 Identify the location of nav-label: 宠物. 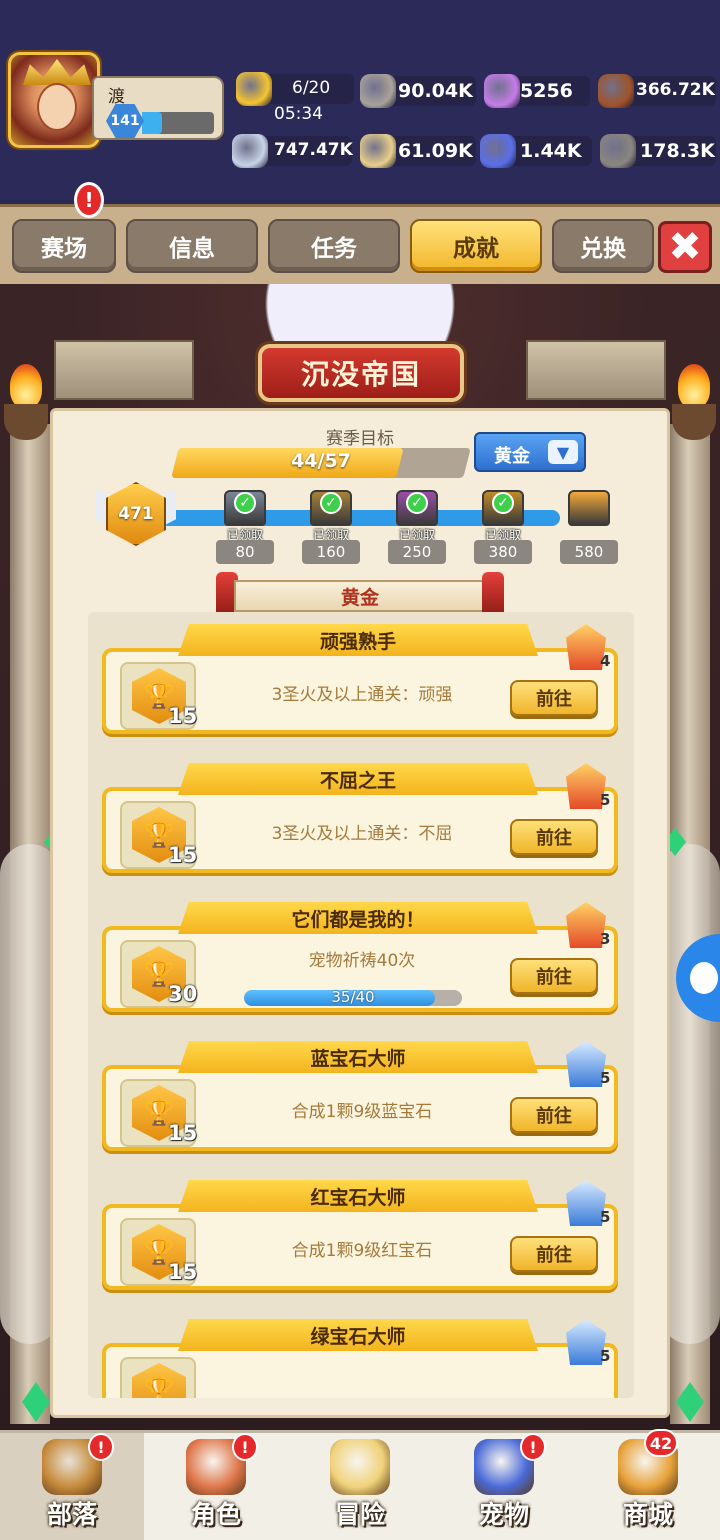
(503, 1514).